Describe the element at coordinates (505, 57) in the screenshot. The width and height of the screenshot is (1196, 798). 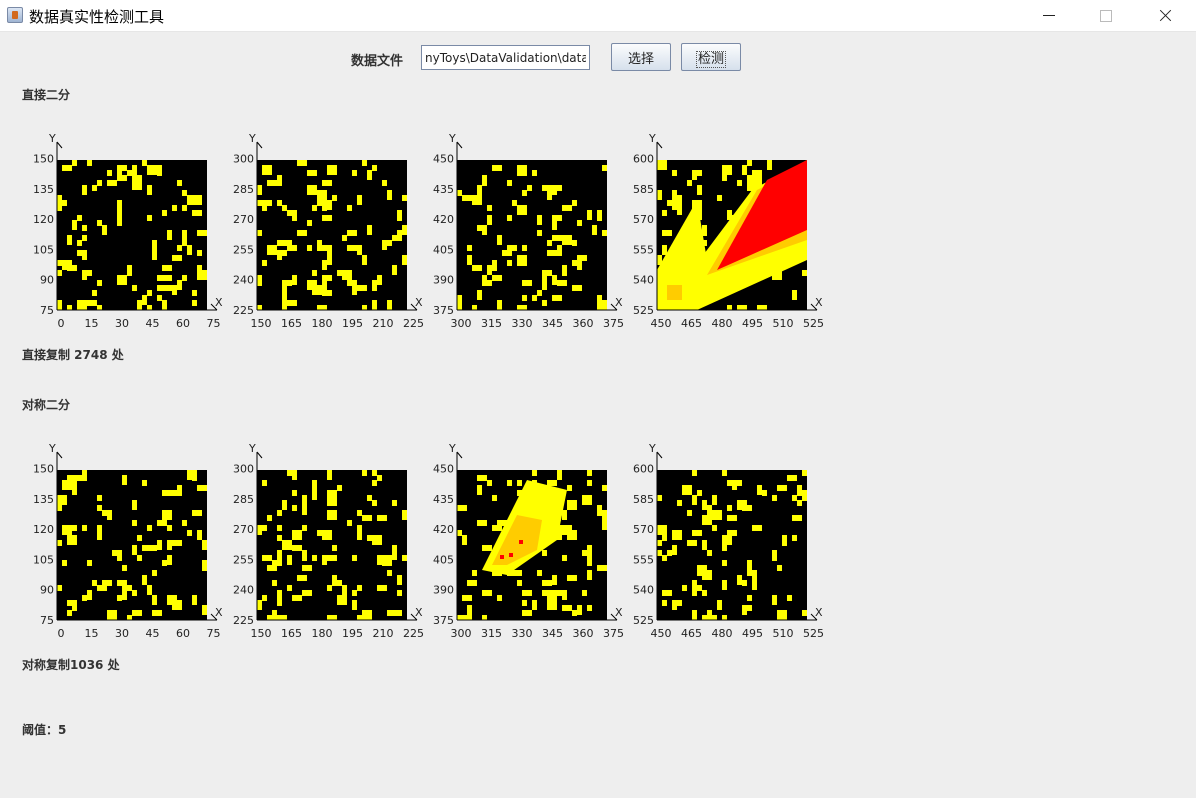
I see `file-path-input` at that location.